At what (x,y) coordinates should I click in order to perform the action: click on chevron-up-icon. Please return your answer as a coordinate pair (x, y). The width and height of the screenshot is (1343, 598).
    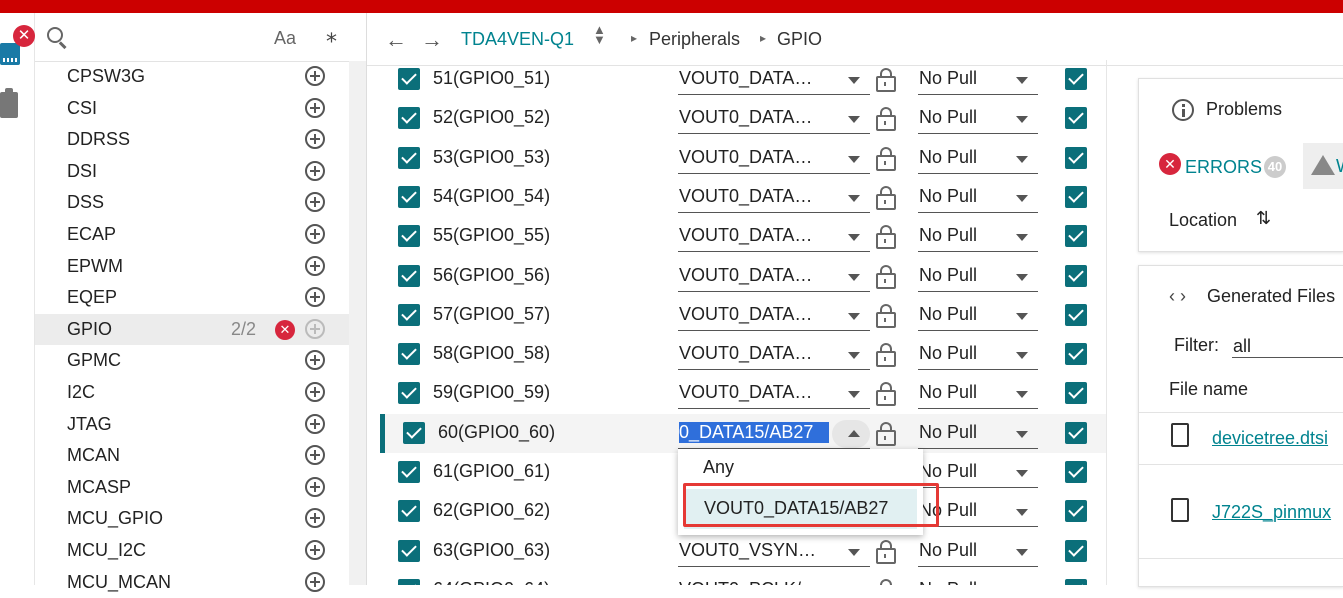
    Looking at the image, I should click on (854, 433).